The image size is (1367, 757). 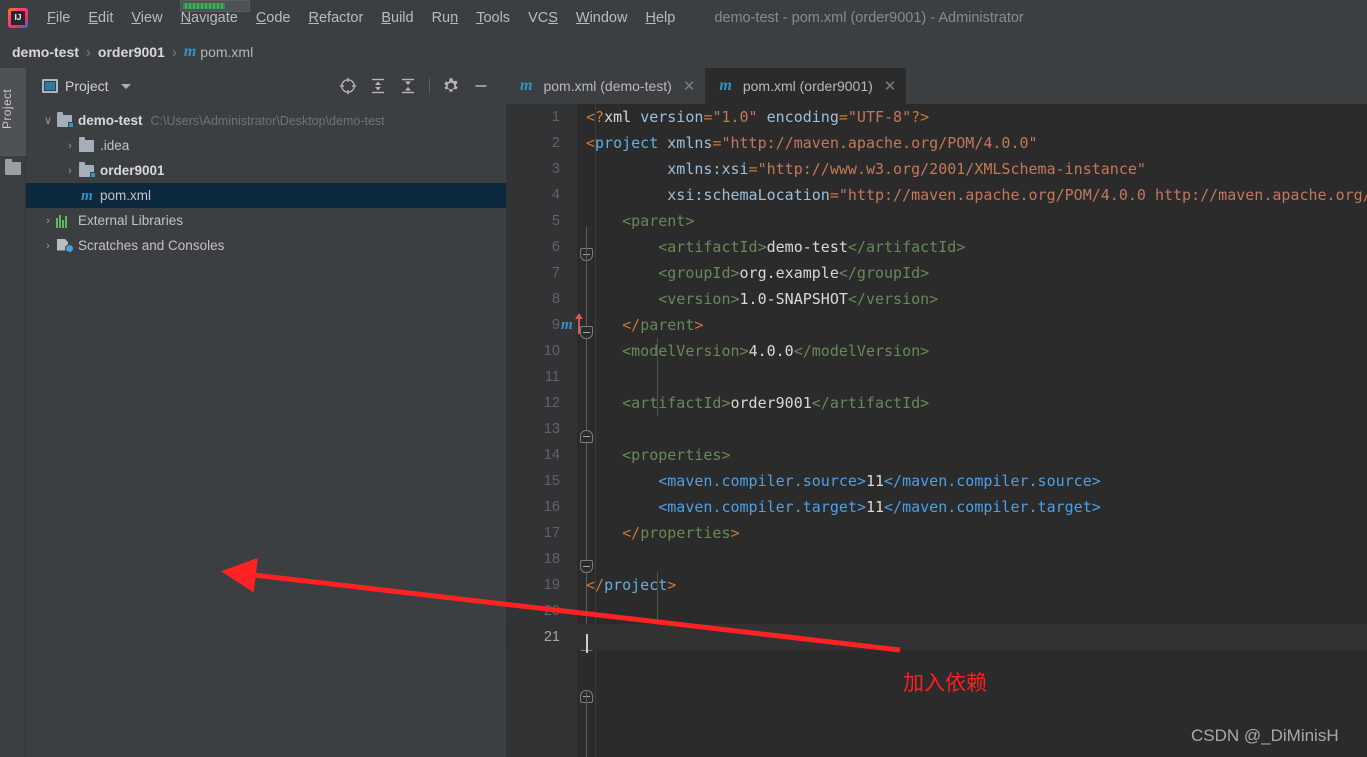 I want to click on breadcrumb-item-file: pom.xml, so click(x=226, y=52).